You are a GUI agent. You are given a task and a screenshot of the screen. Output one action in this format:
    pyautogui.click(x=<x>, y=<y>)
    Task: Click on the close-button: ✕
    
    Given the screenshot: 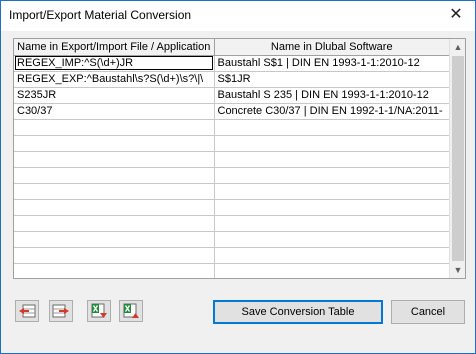 What is the action you would take?
    pyautogui.click(x=456, y=14)
    